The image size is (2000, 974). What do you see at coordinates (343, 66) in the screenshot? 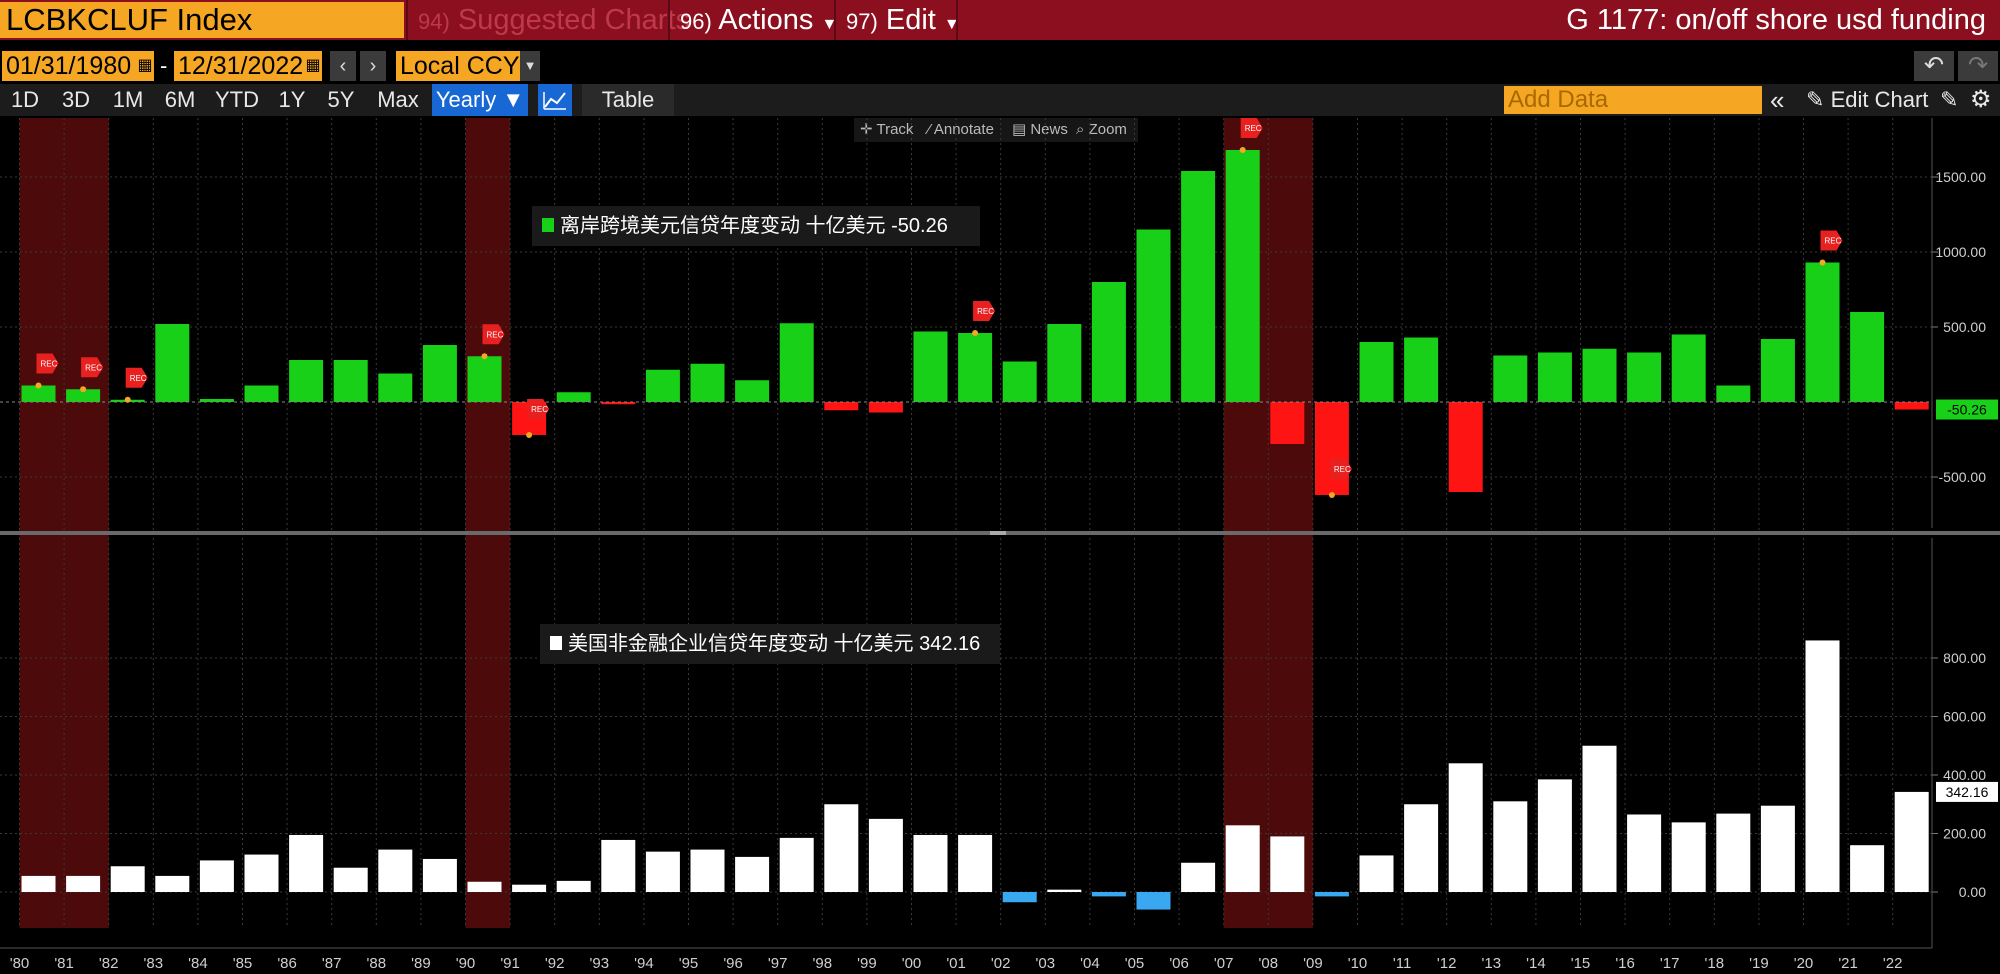
I see `prev-arrow-icon: ‹` at bounding box center [343, 66].